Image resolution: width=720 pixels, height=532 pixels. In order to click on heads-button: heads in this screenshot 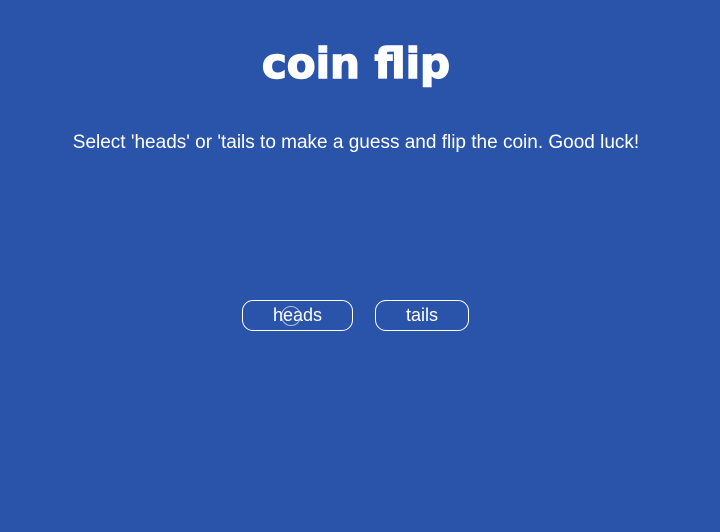, I will do `click(297, 315)`.